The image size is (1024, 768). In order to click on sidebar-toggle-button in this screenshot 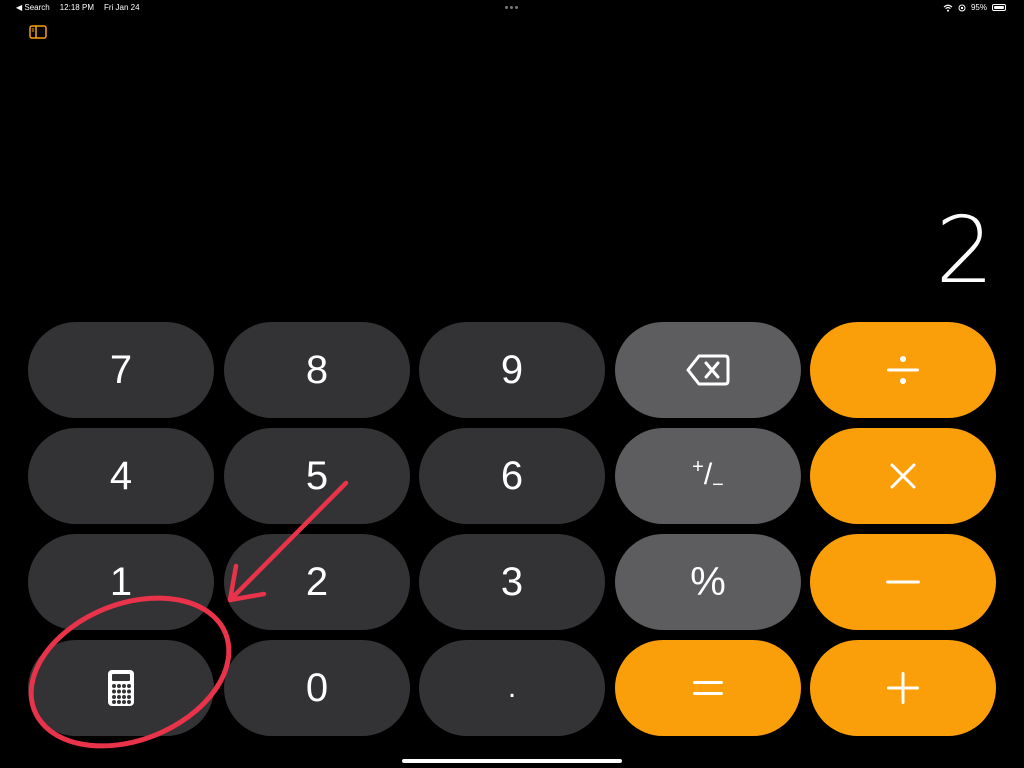, I will do `click(38, 32)`.